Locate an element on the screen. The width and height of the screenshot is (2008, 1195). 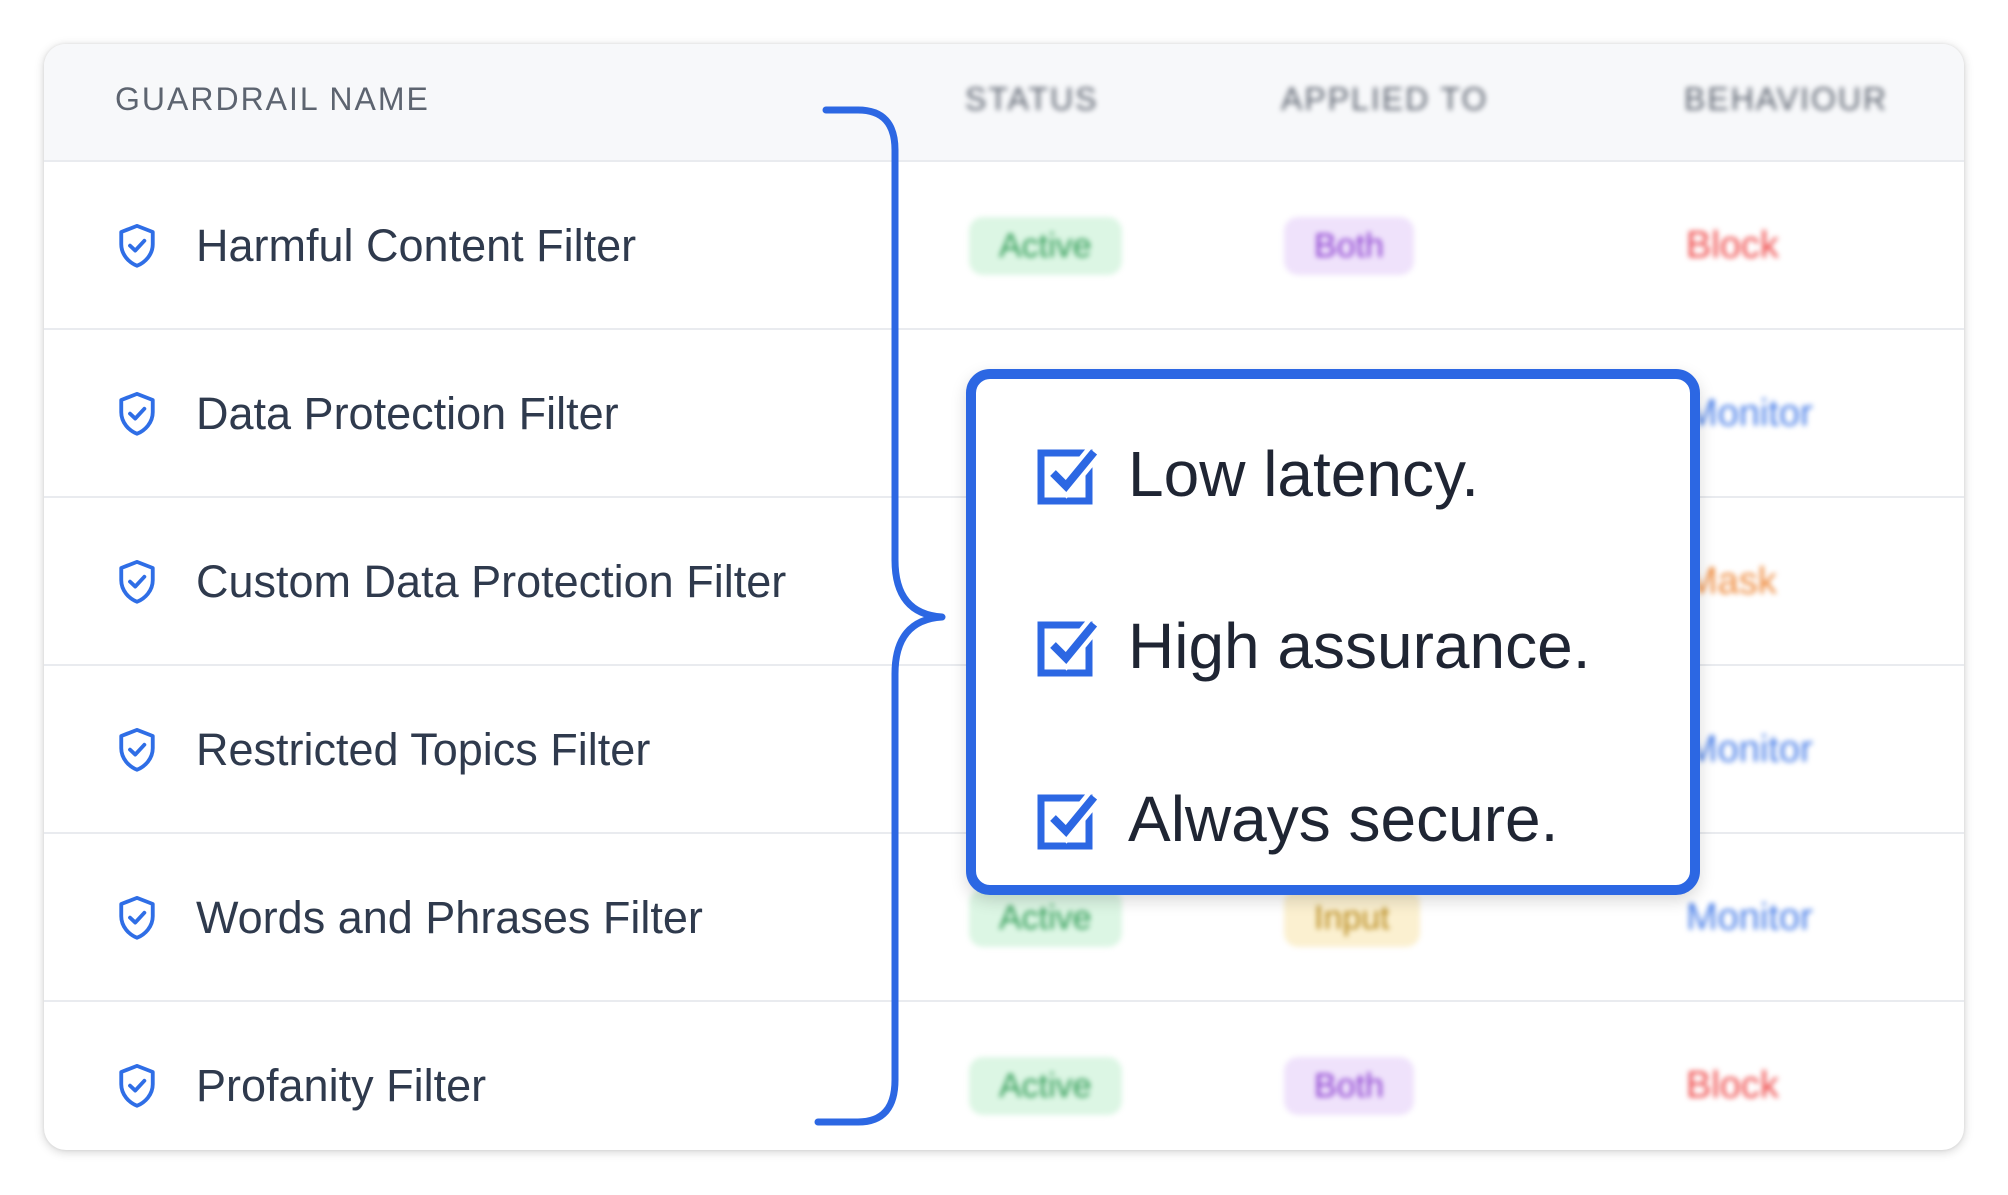
feature-text: Always secure. is located at coordinates (1343, 819).